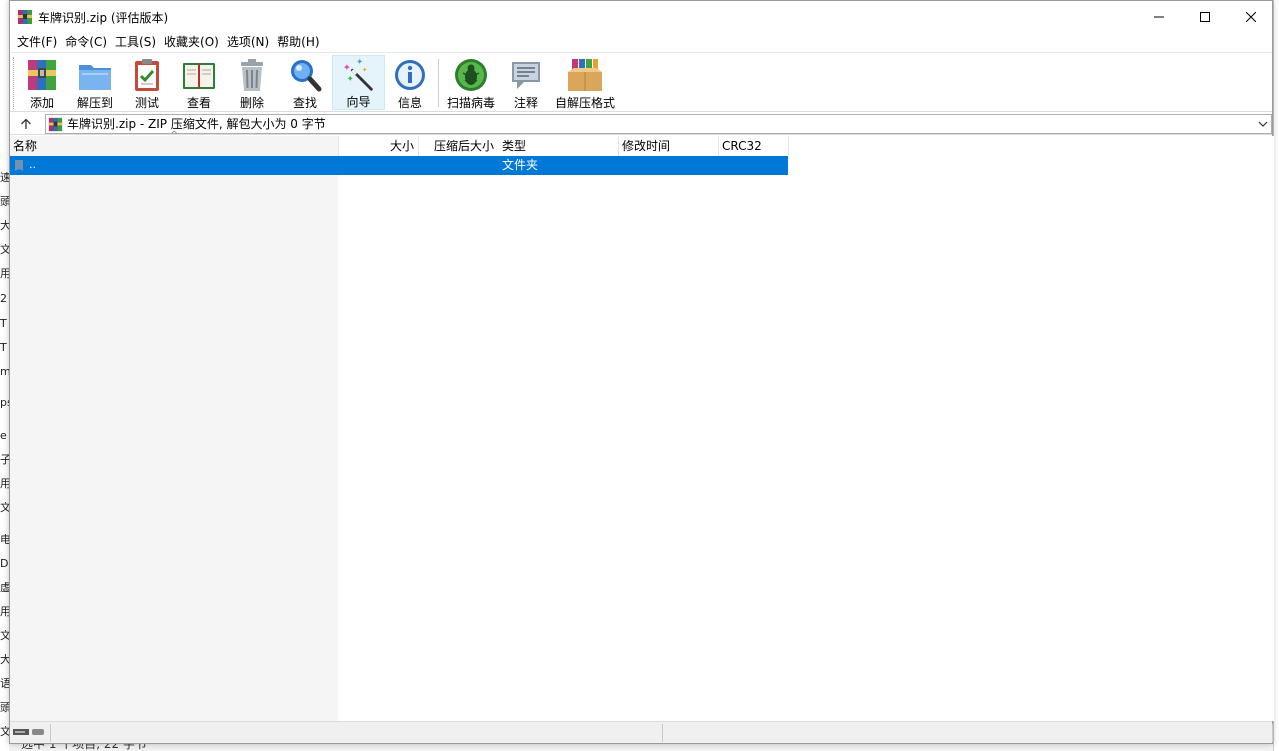 This screenshot has height=751, width=1279. I want to click on sort-ascending-icon: ^, so click(174, 135).